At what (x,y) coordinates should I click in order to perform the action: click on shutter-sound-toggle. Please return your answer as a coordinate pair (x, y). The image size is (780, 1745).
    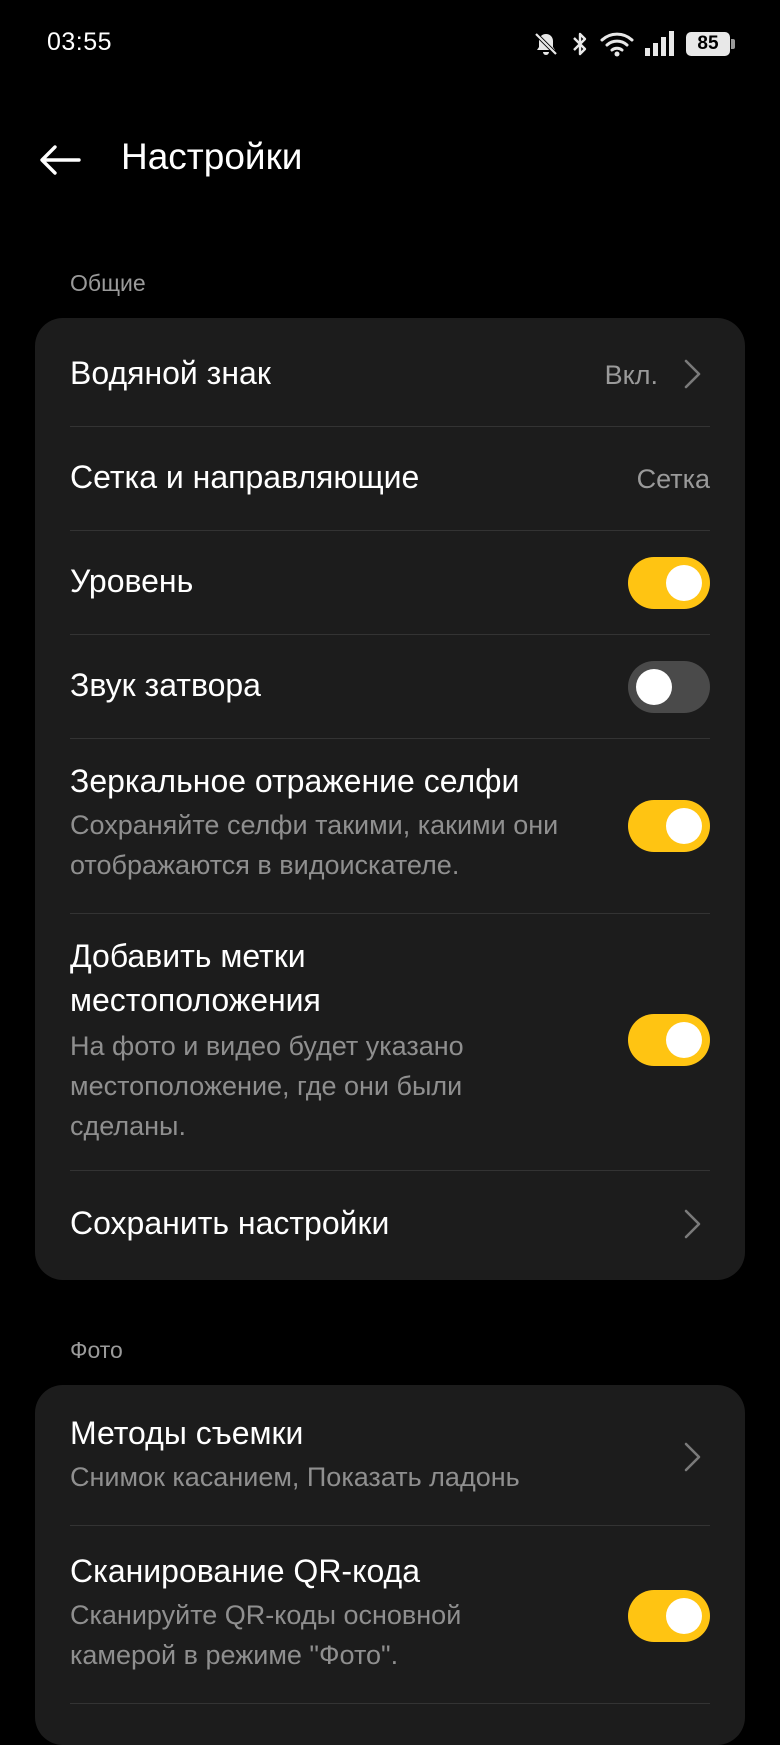
    Looking at the image, I should click on (669, 687).